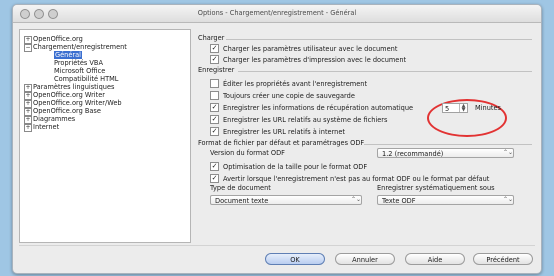 This screenshot has width=554, height=276. I want to click on tree-item-vba: Propriétés VBA, so click(78, 63).